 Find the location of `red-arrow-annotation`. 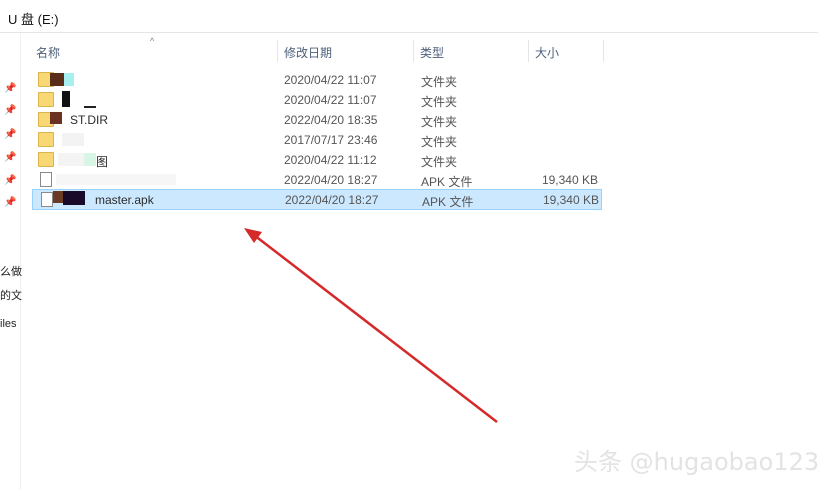

red-arrow-annotation is located at coordinates (371, 325).